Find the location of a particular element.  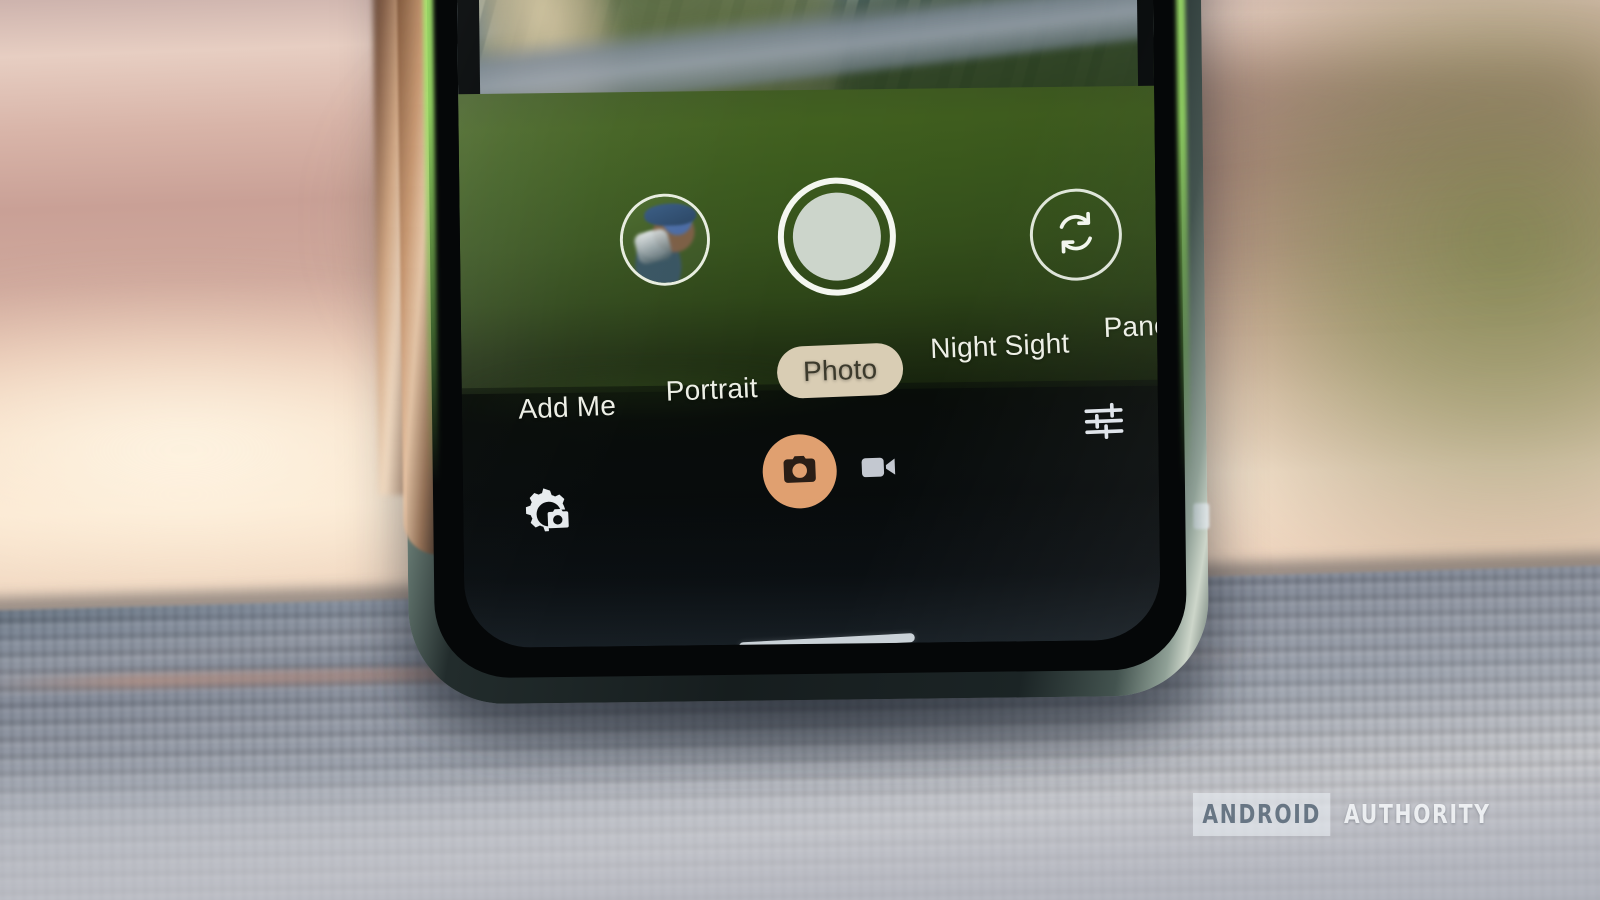

camera-settings-button is located at coordinates (547, 510).